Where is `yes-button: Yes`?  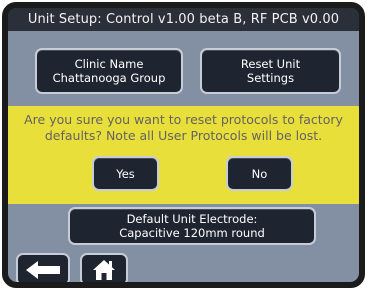 yes-button: Yes is located at coordinates (125, 173).